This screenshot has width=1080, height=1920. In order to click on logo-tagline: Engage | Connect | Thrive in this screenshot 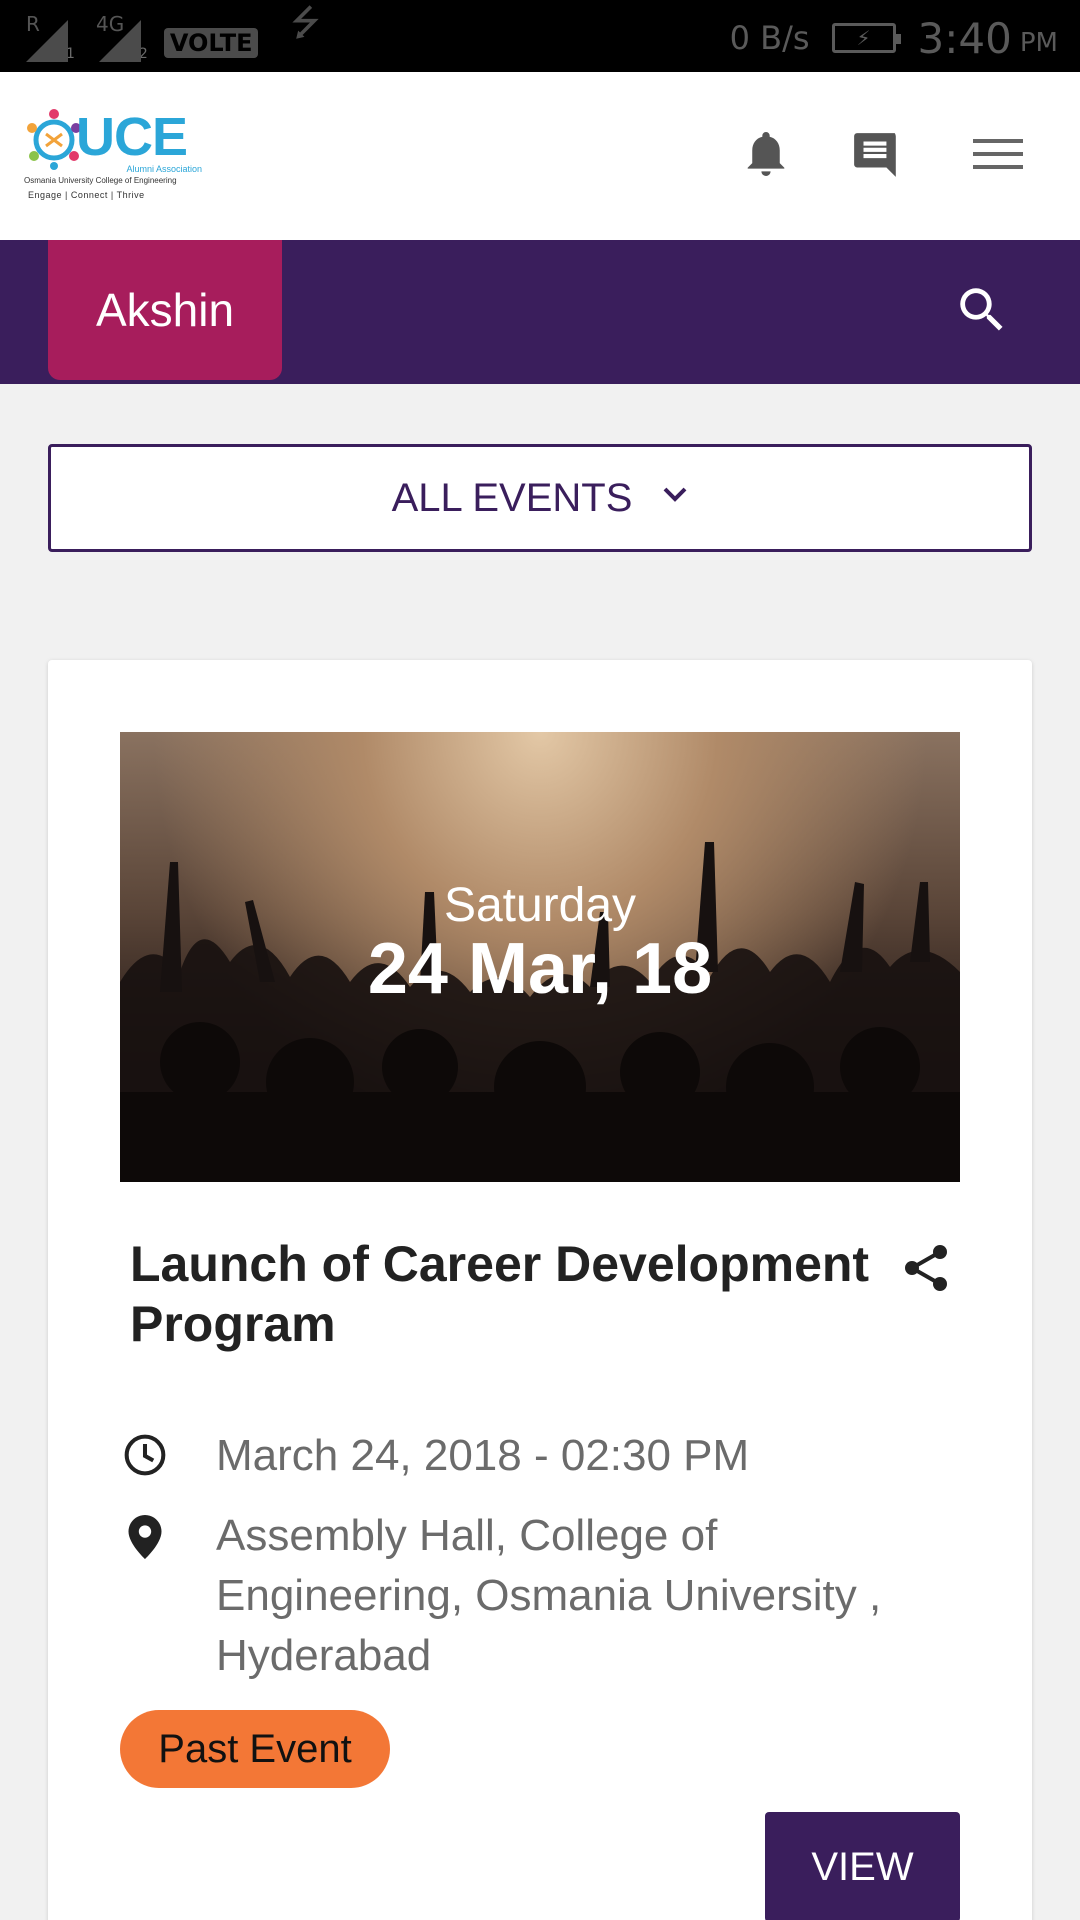, I will do `click(86, 195)`.